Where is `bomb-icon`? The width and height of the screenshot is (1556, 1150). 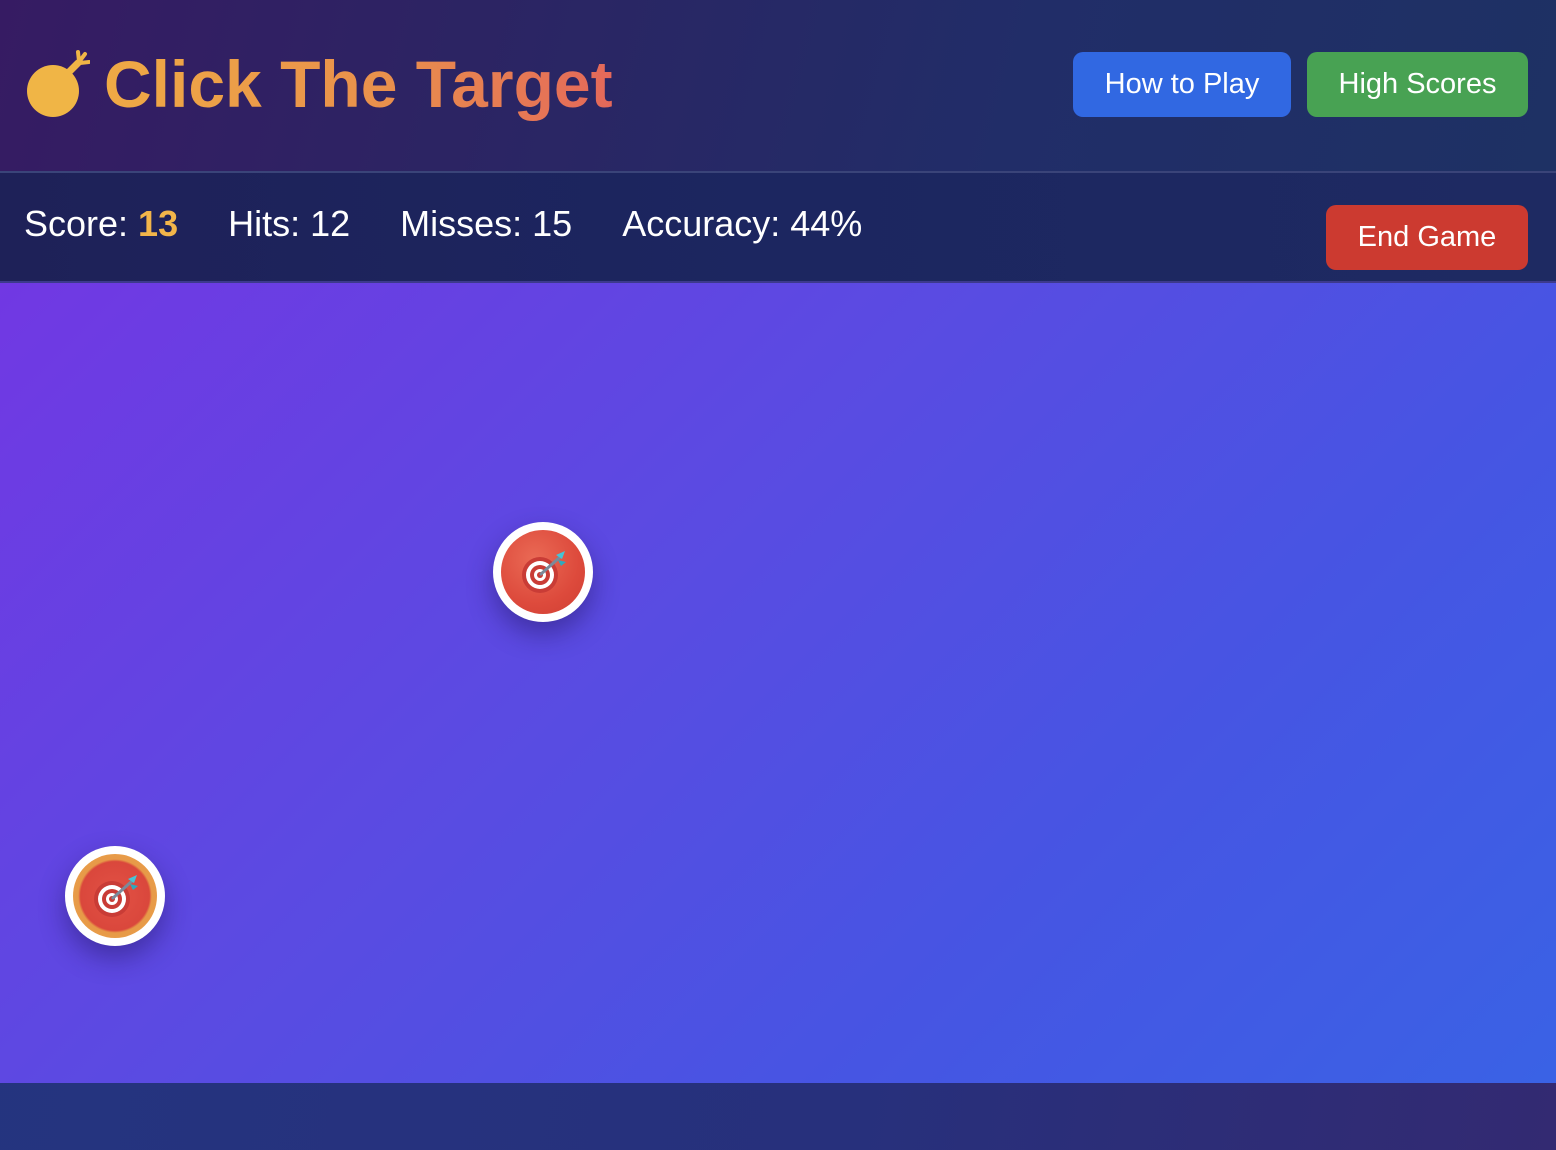
bomb-icon is located at coordinates (58, 83).